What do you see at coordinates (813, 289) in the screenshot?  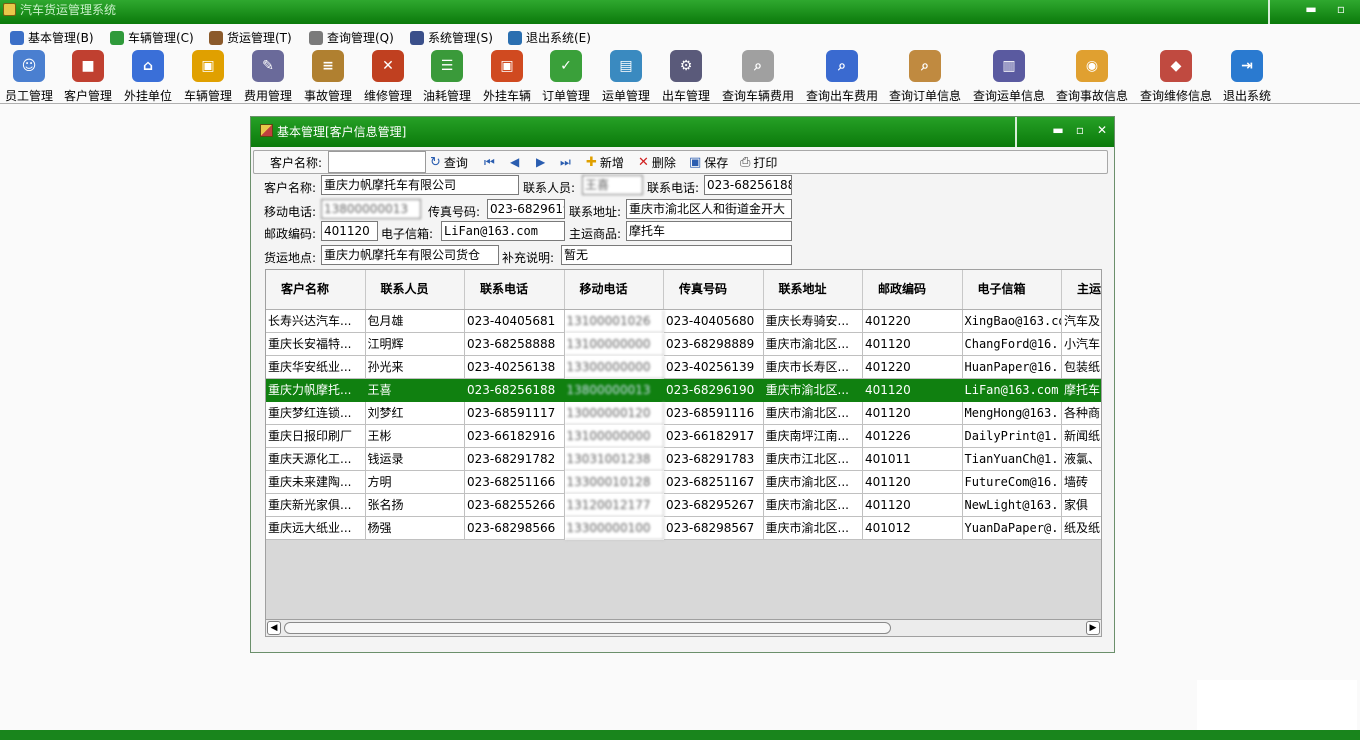 I see `column-header: 联系地址` at bounding box center [813, 289].